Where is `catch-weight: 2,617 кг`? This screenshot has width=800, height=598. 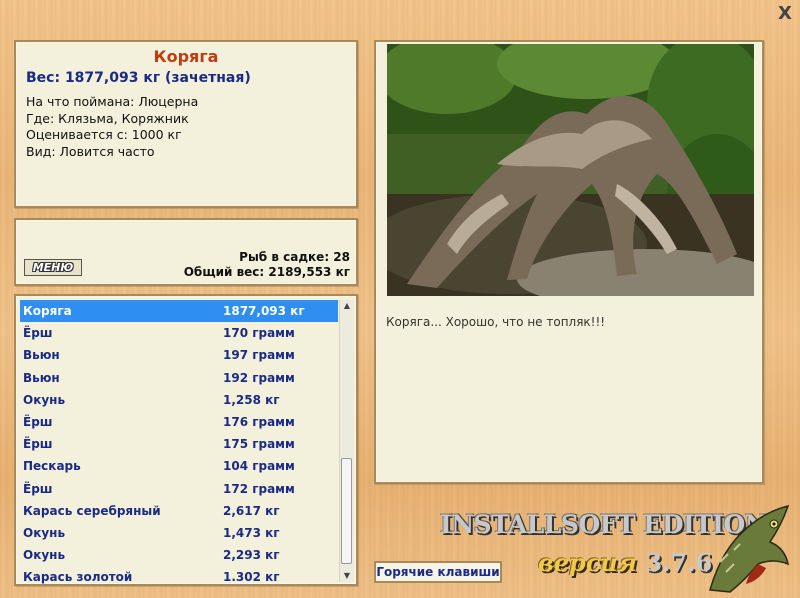
catch-weight: 2,617 кг is located at coordinates (251, 510).